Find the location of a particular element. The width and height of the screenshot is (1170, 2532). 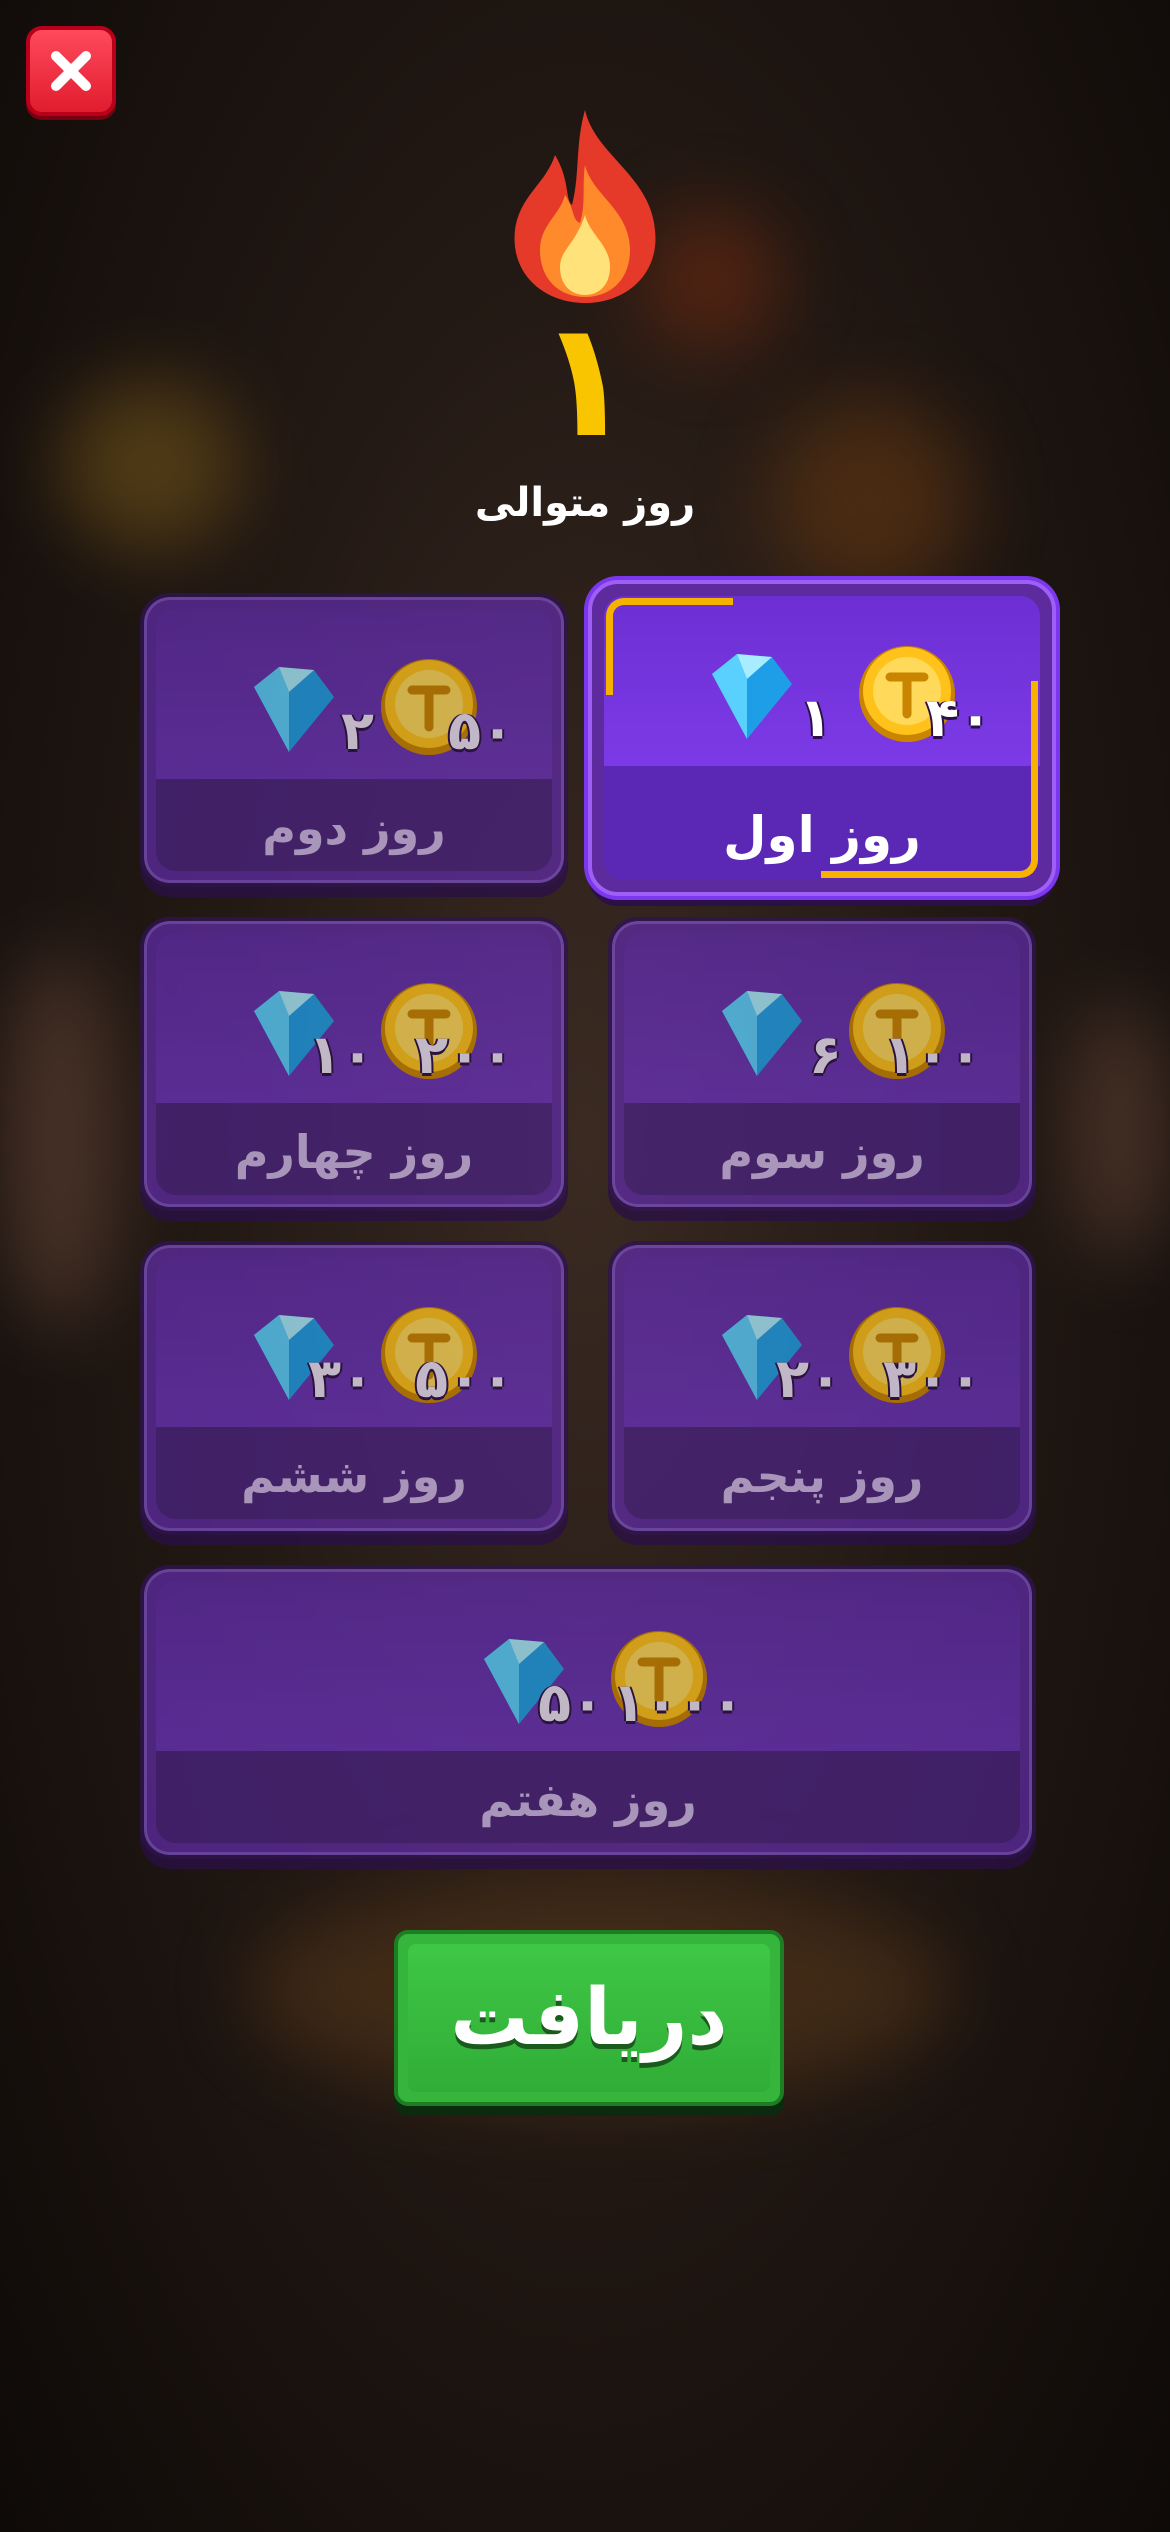

coin-reward: ۴۰ is located at coordinates (922, 694).